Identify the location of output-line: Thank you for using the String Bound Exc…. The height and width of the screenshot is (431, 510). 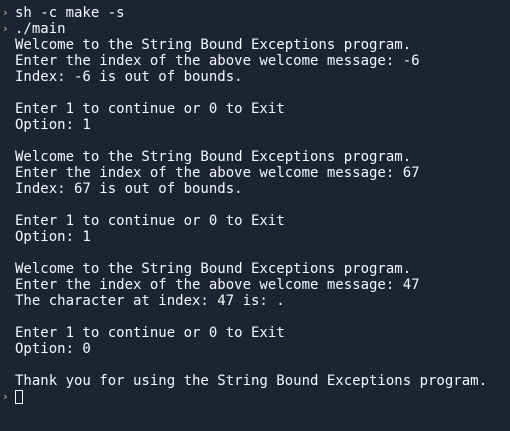
(251, 381).